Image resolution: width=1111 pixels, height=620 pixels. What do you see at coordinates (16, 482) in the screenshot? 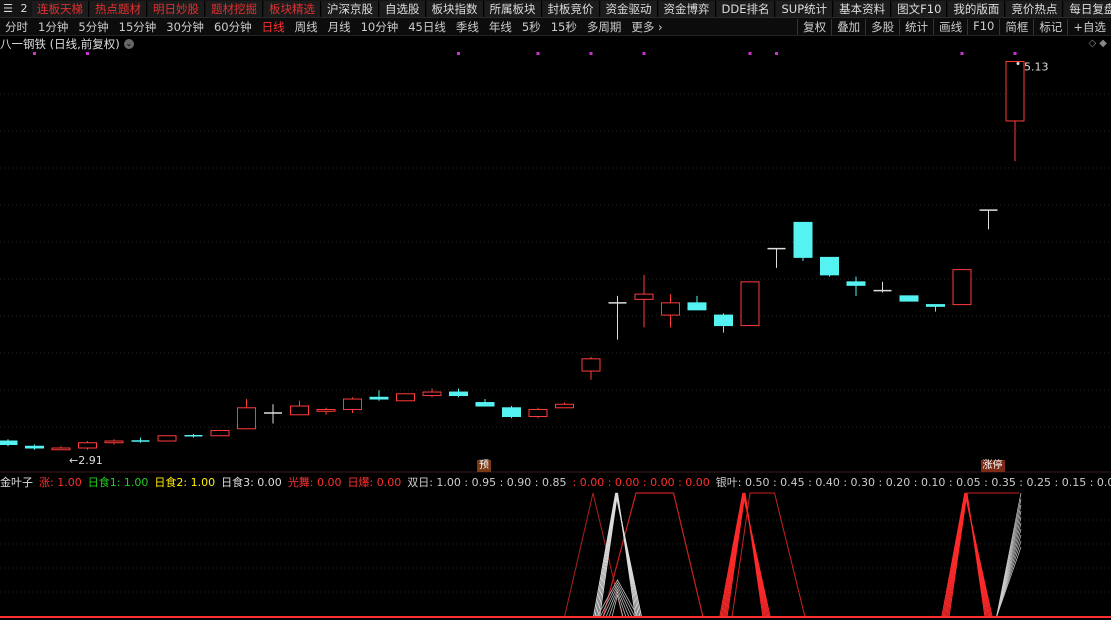
I see `indicator-value-0: 金叶子` at bounding box center [16, 482].